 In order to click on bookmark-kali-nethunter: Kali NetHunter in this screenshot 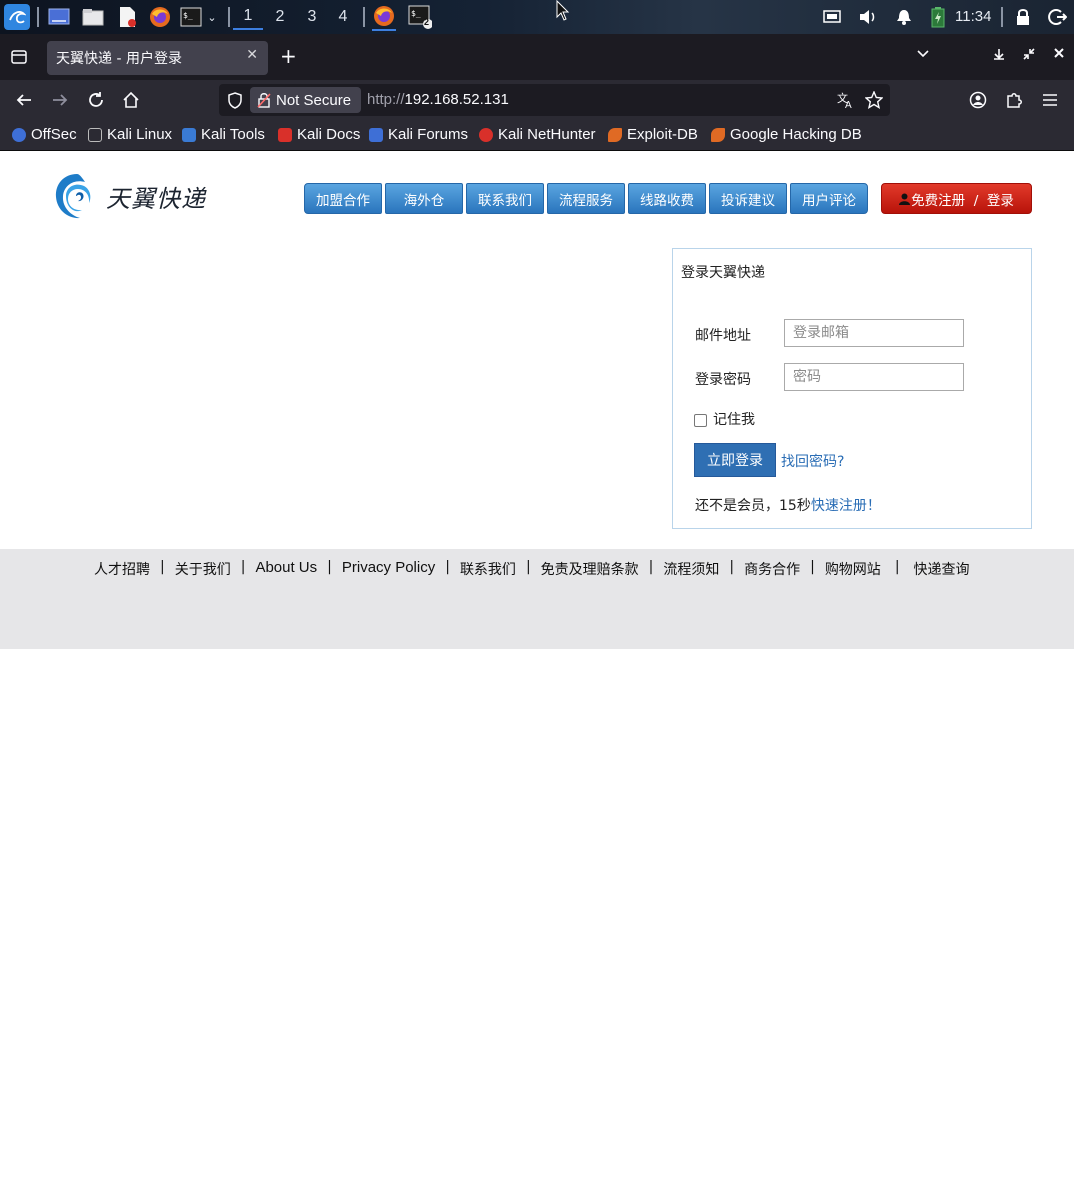, I will do `click(537, 134)`.